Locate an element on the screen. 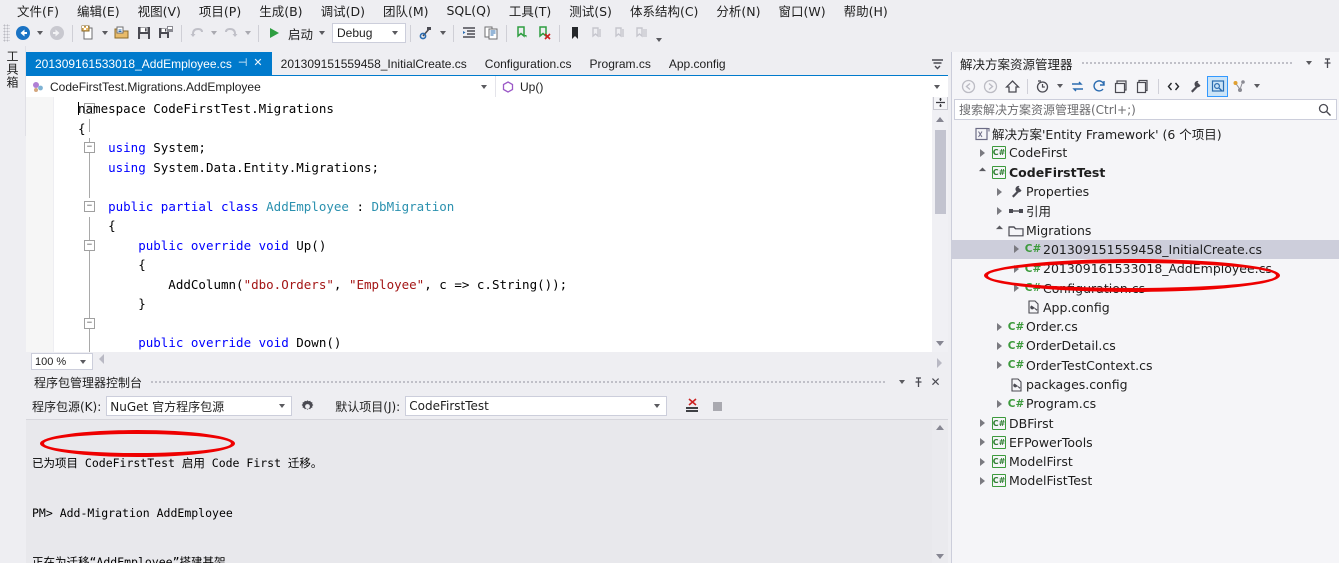  bookmark-icon is located at coordinates (575, 33).